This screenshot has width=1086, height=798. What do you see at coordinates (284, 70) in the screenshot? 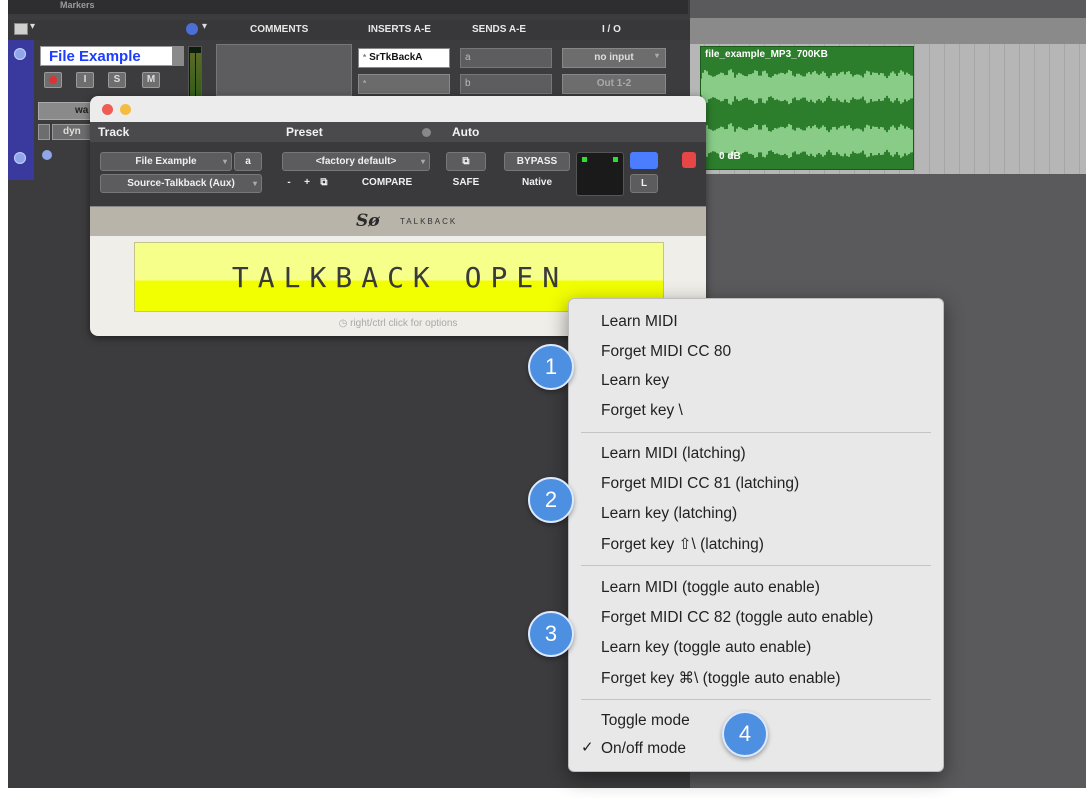
I see `comments-field` at bounding box center [284, 70].